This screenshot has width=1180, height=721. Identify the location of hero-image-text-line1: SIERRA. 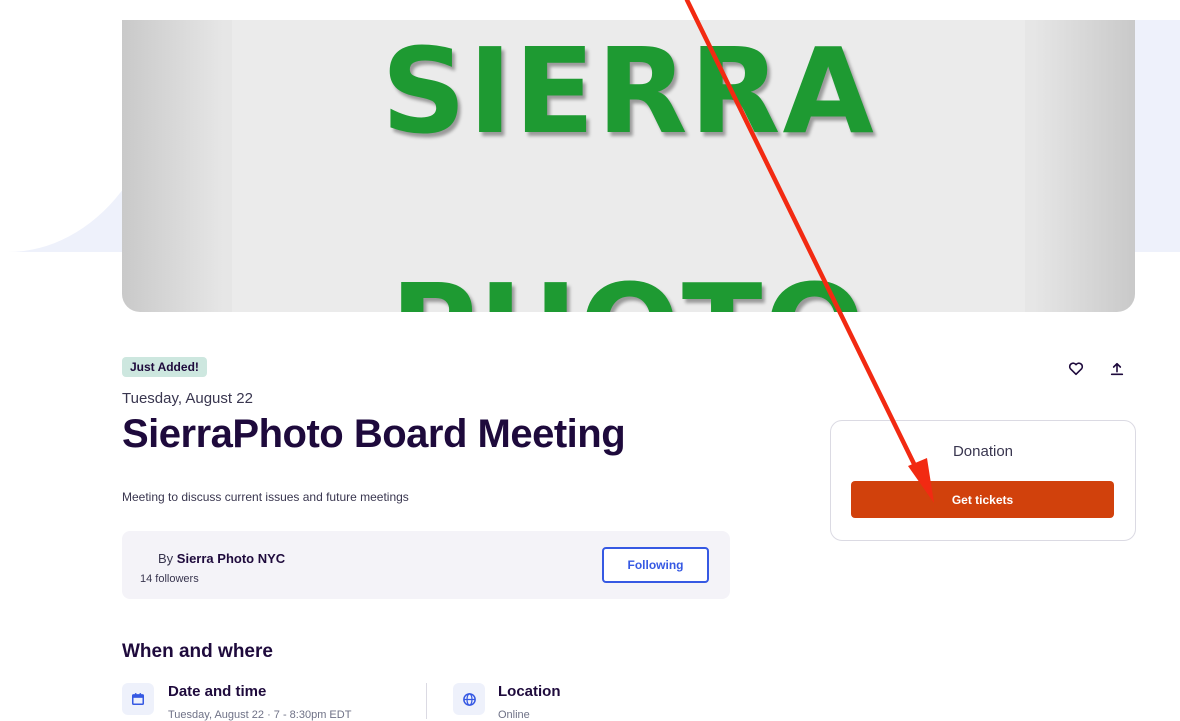
(628, 91).